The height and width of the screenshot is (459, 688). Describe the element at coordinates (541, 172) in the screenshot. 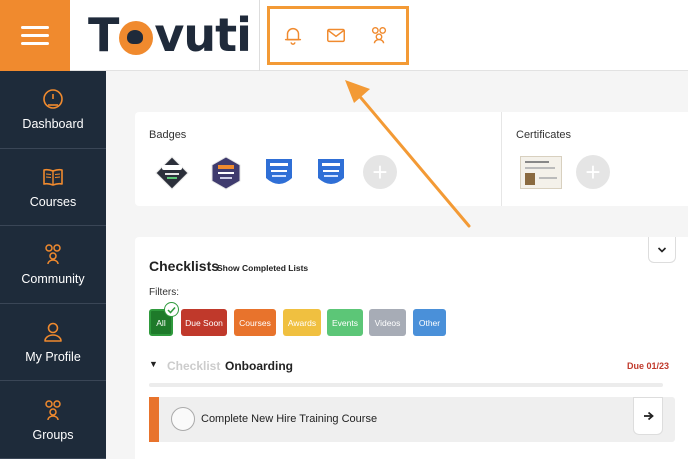

I see `certificate-thumbnail` at that location.